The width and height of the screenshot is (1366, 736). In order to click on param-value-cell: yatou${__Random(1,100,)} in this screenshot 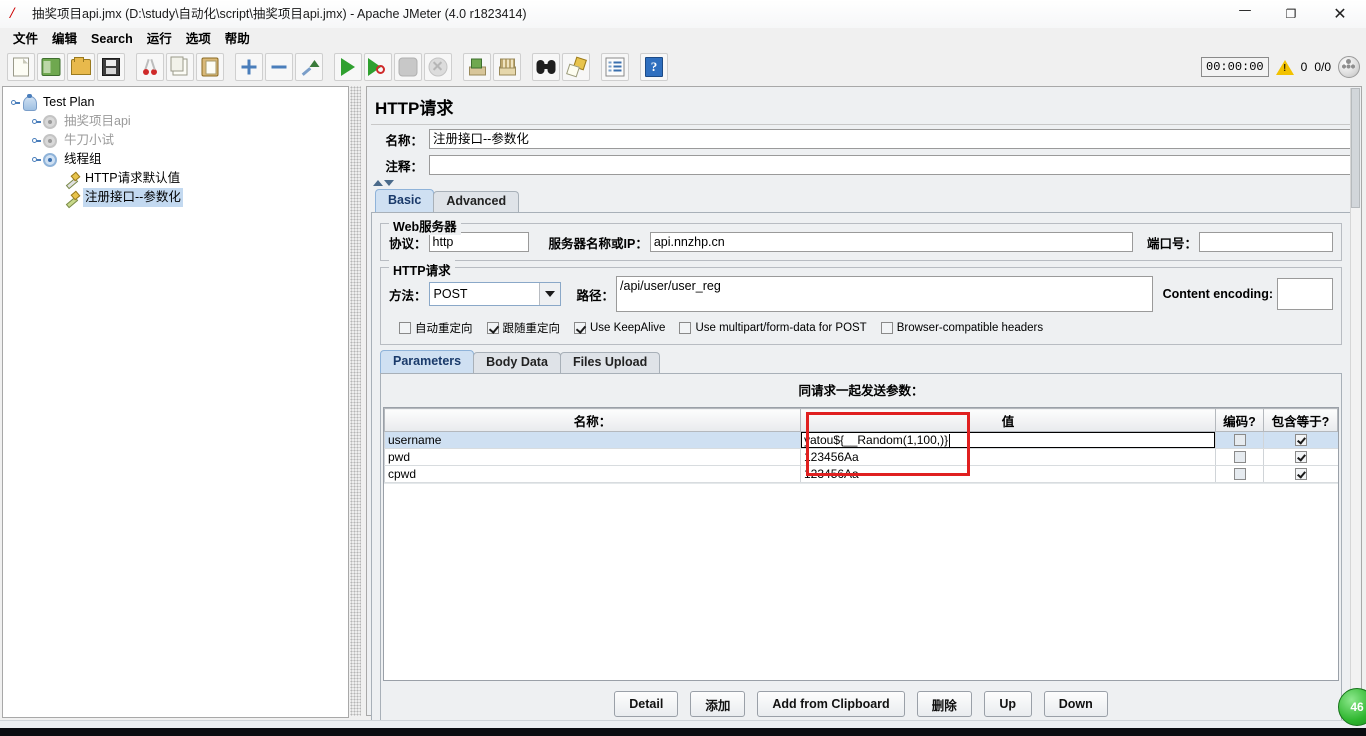, I will do `click(1008, 440)`.